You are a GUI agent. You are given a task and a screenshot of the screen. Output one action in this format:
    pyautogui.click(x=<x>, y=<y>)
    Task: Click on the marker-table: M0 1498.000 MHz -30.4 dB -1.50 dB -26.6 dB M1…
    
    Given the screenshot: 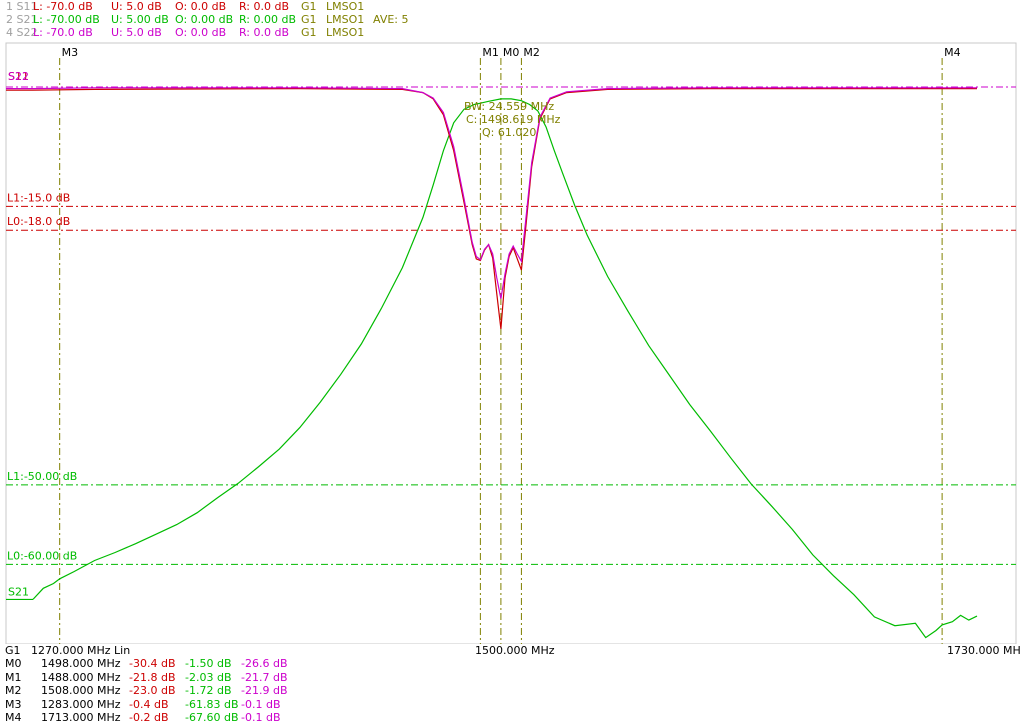 What is the action you would take?
    pyautogui.click(x=511, y=690)
    